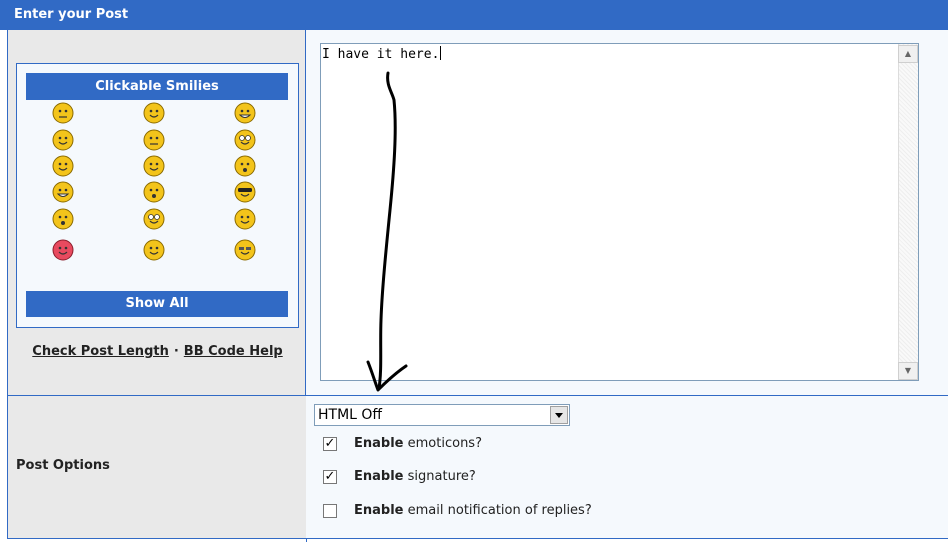 This screenshot has height=542, width=948. I want to click on smilies-title: Clickable Smilies, so click(157, 86).